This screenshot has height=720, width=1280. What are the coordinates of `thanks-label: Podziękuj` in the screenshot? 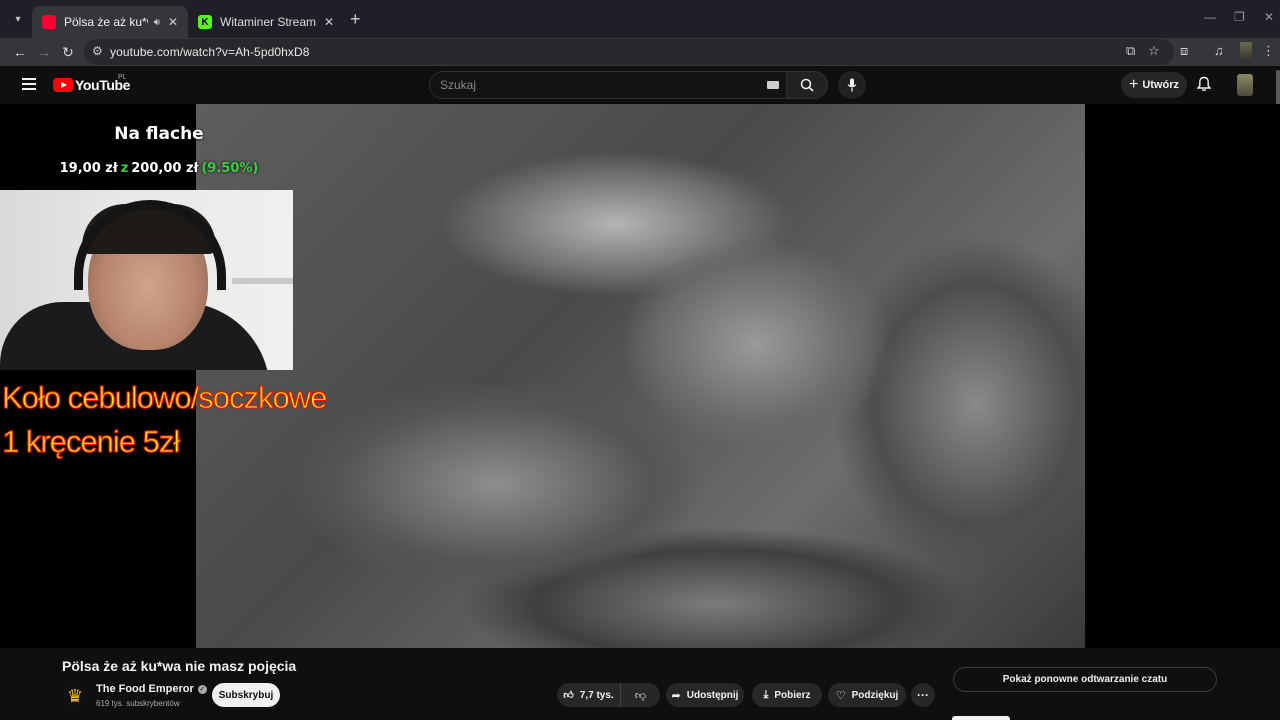 It's located at (875, 695).